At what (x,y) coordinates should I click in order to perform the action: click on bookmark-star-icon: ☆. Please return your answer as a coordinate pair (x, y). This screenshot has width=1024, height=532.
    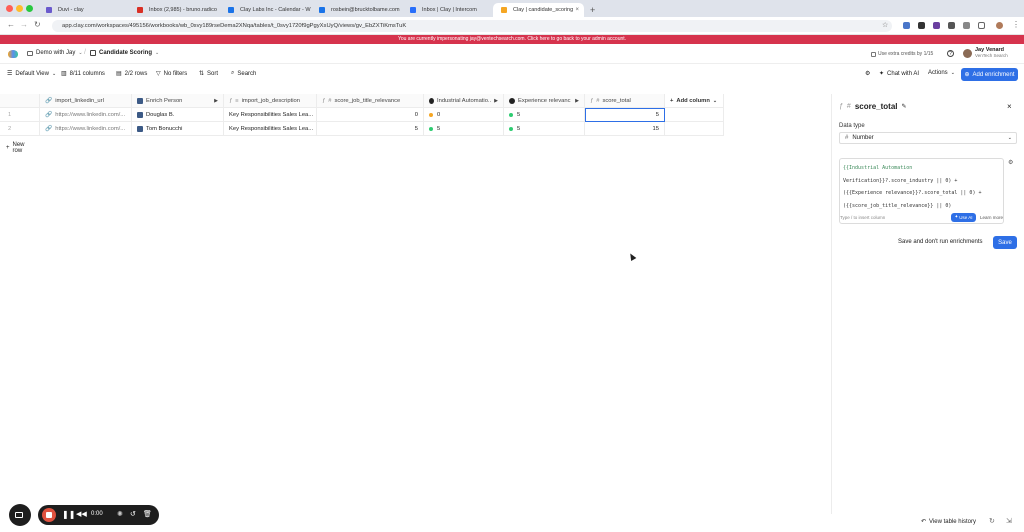
    Looking at the image, I should click on (885, 25).